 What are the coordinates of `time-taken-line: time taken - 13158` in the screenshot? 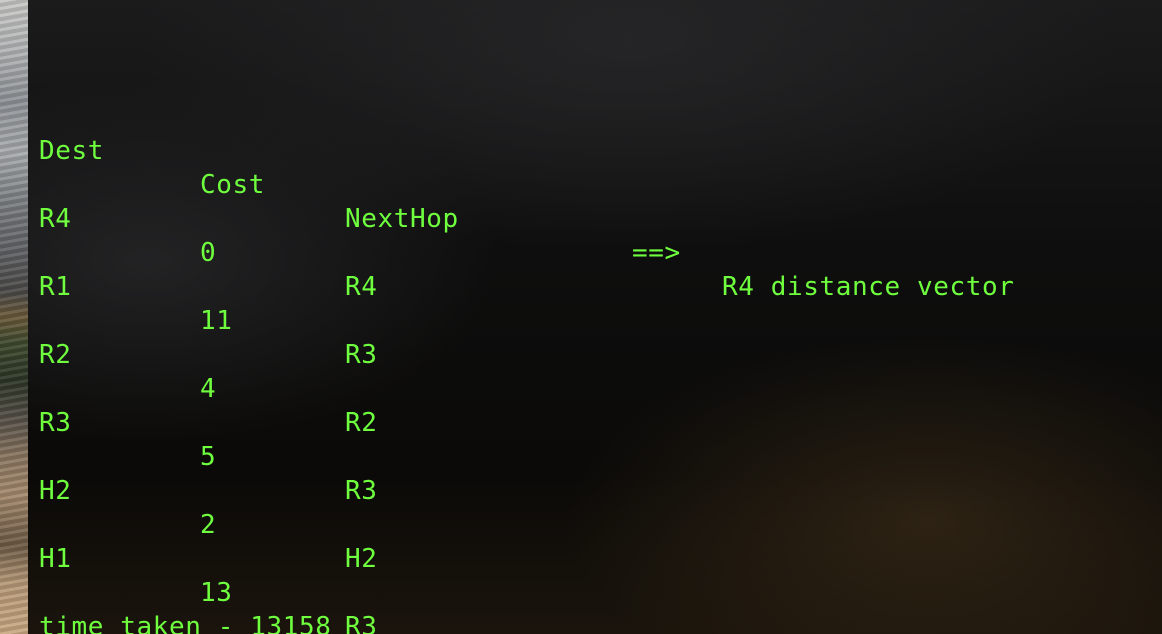 It's located at (185, 605).